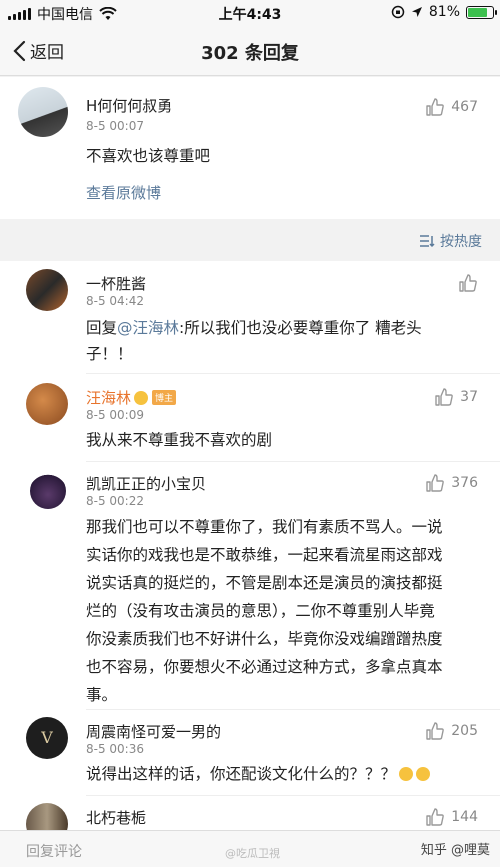 This screenshot has width=500, height=867. What do you see at coordinates (146, 483) in the screenshot?
I see `comment-author: 凯凯正正的小宝贝` at bounding box center [146, 483].